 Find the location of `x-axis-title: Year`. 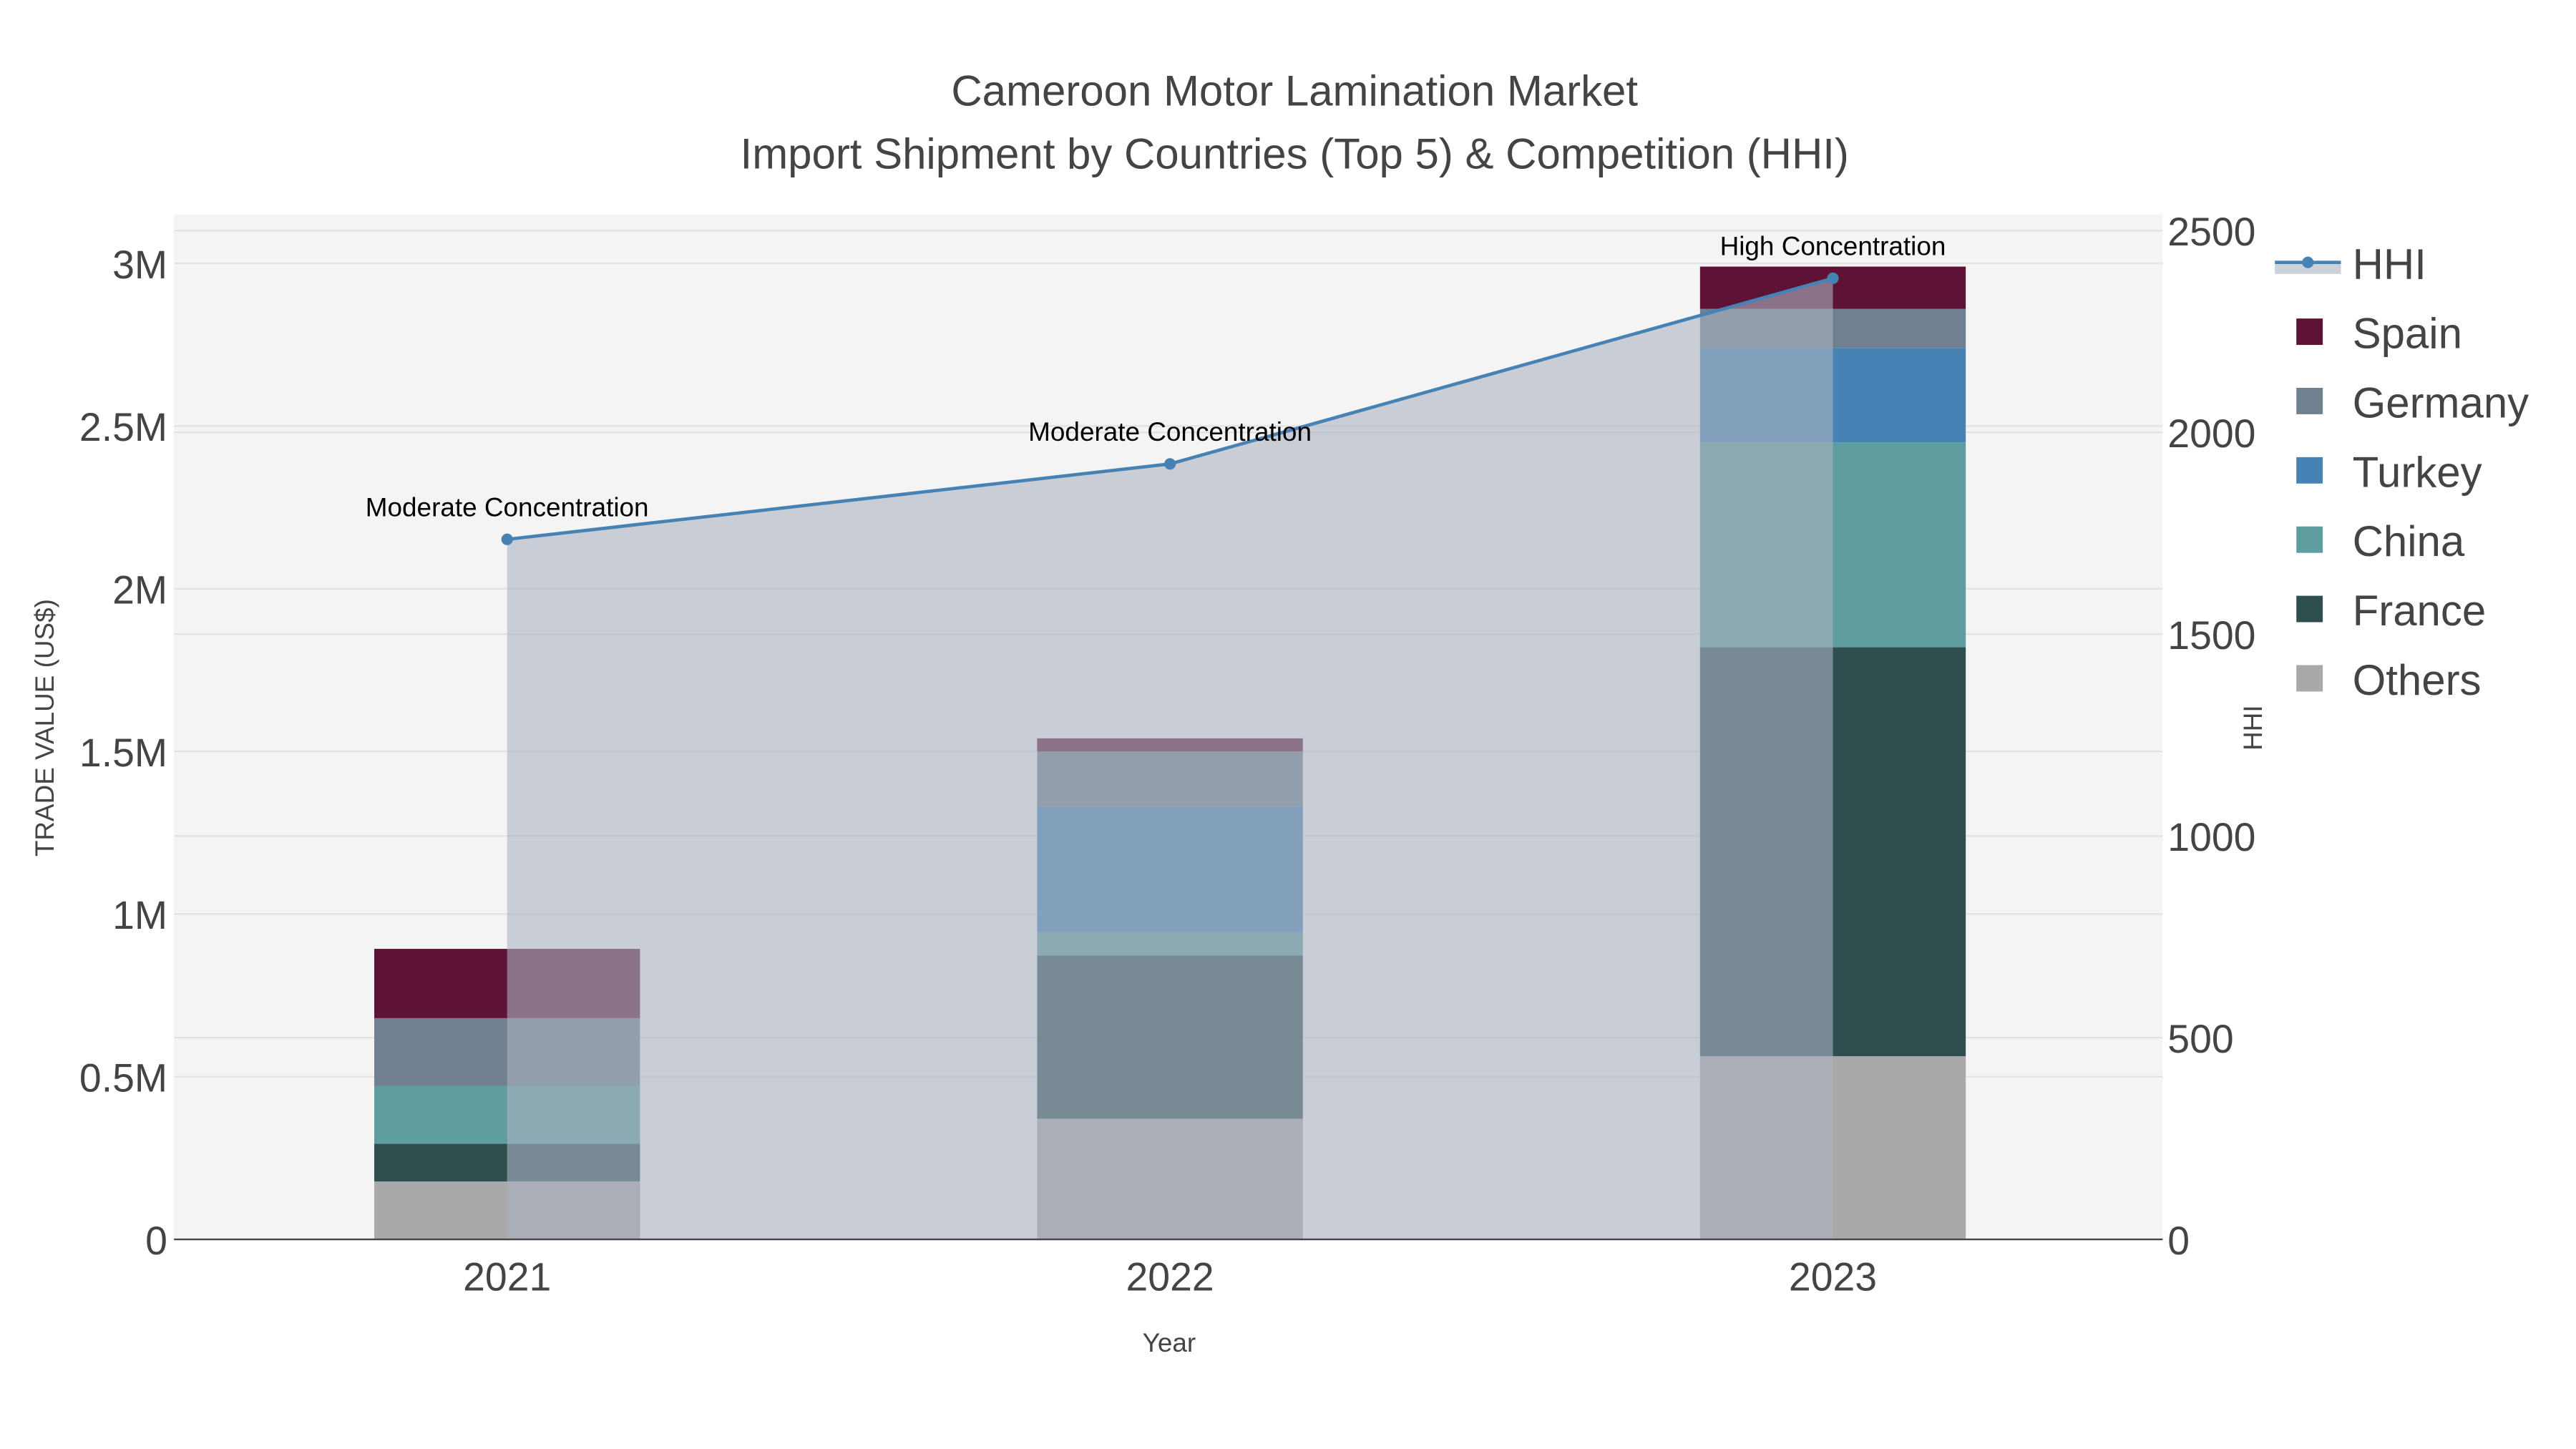

x-axis-title: Year is located at coordinates (1169, 1342).